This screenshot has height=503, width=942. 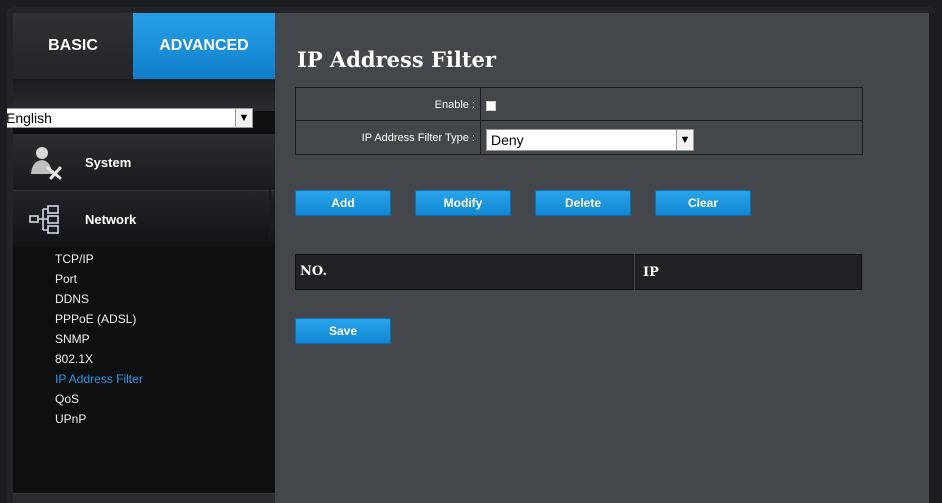 I want to click on menu-network: Network, so click(x=144, y=219).